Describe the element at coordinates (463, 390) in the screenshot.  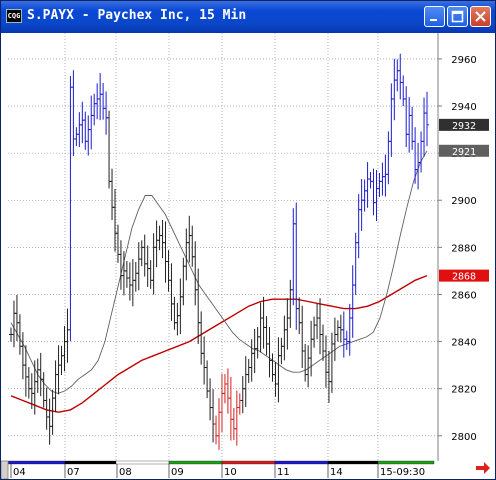
I see `price-tick-label: 2820` at that location.